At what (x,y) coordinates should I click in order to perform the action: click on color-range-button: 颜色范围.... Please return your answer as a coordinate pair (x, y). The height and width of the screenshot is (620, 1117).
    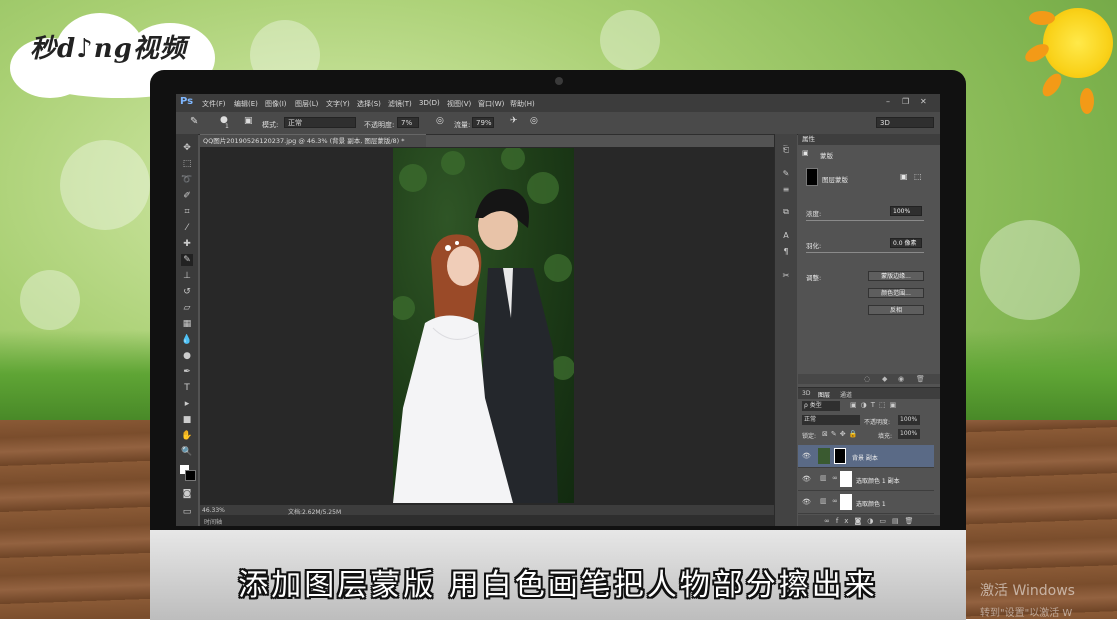
    Looking at the image, I should click on (896, 293).